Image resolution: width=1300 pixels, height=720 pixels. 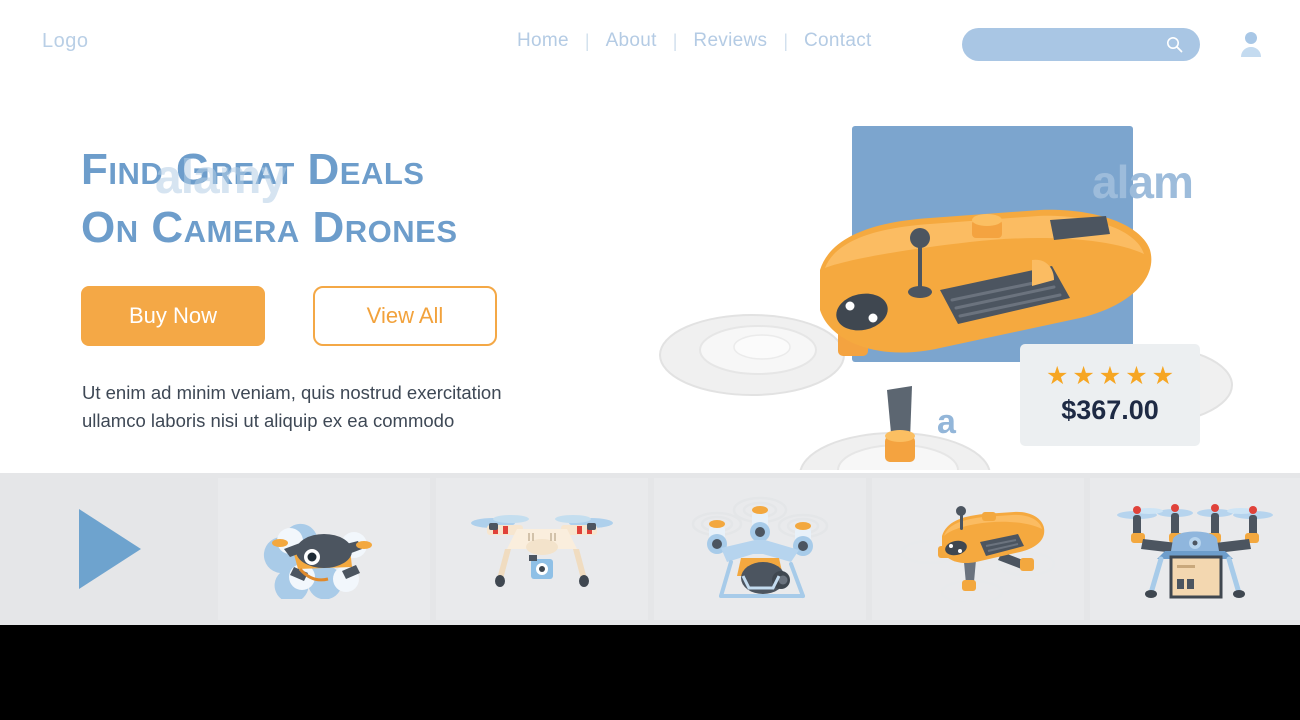 What do you see at coordinates (543, 41) in the screenshot?
I see `nav-item-home: Home` at bounding box center [543, 41].